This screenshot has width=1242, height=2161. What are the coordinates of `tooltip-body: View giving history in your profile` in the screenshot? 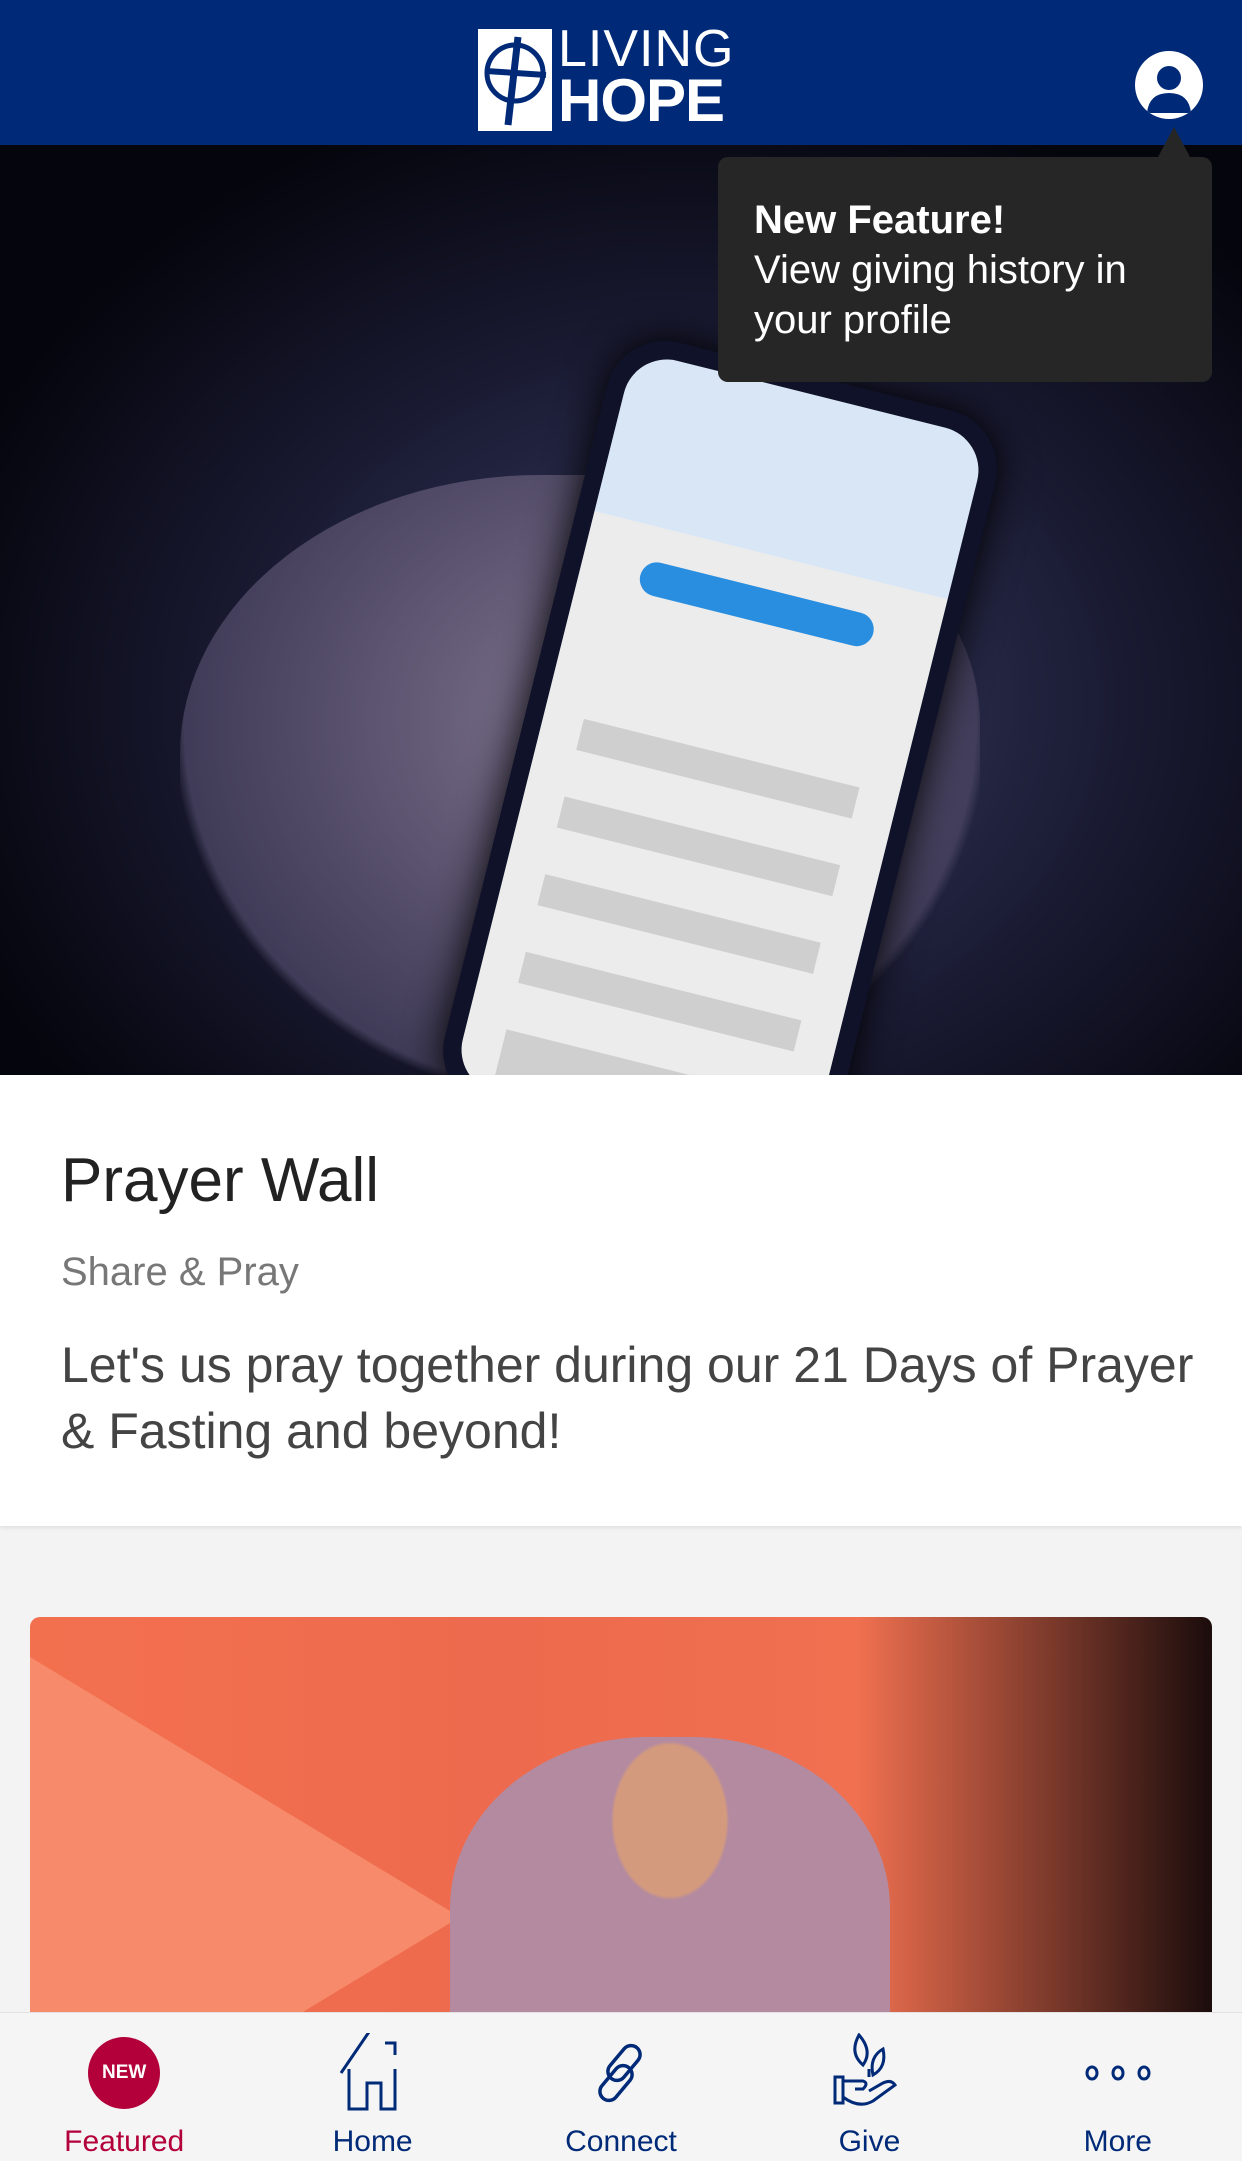 It's located at (940, 295).